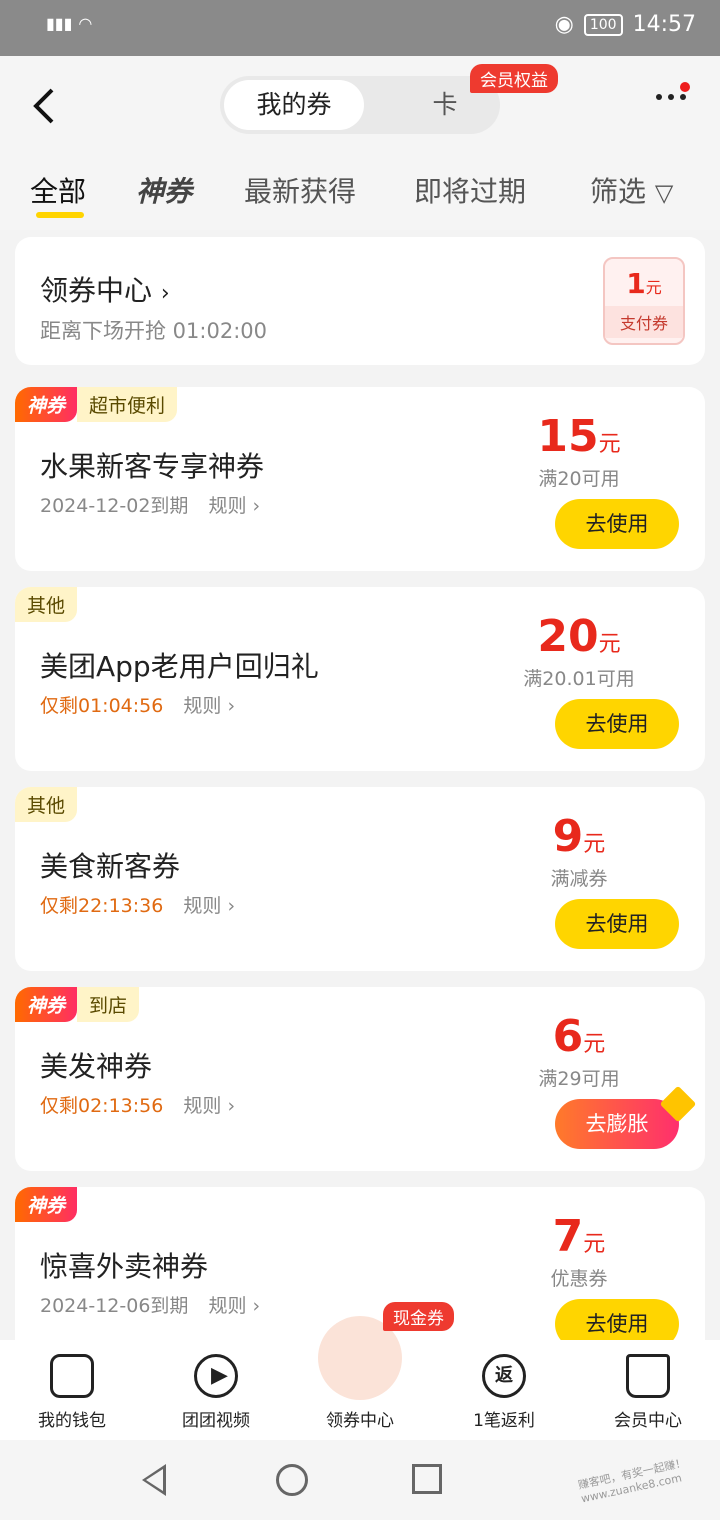  Describe the element at coordinates (127, 404) in the screenshot. I see `category-tag: 超市便利` at that location.